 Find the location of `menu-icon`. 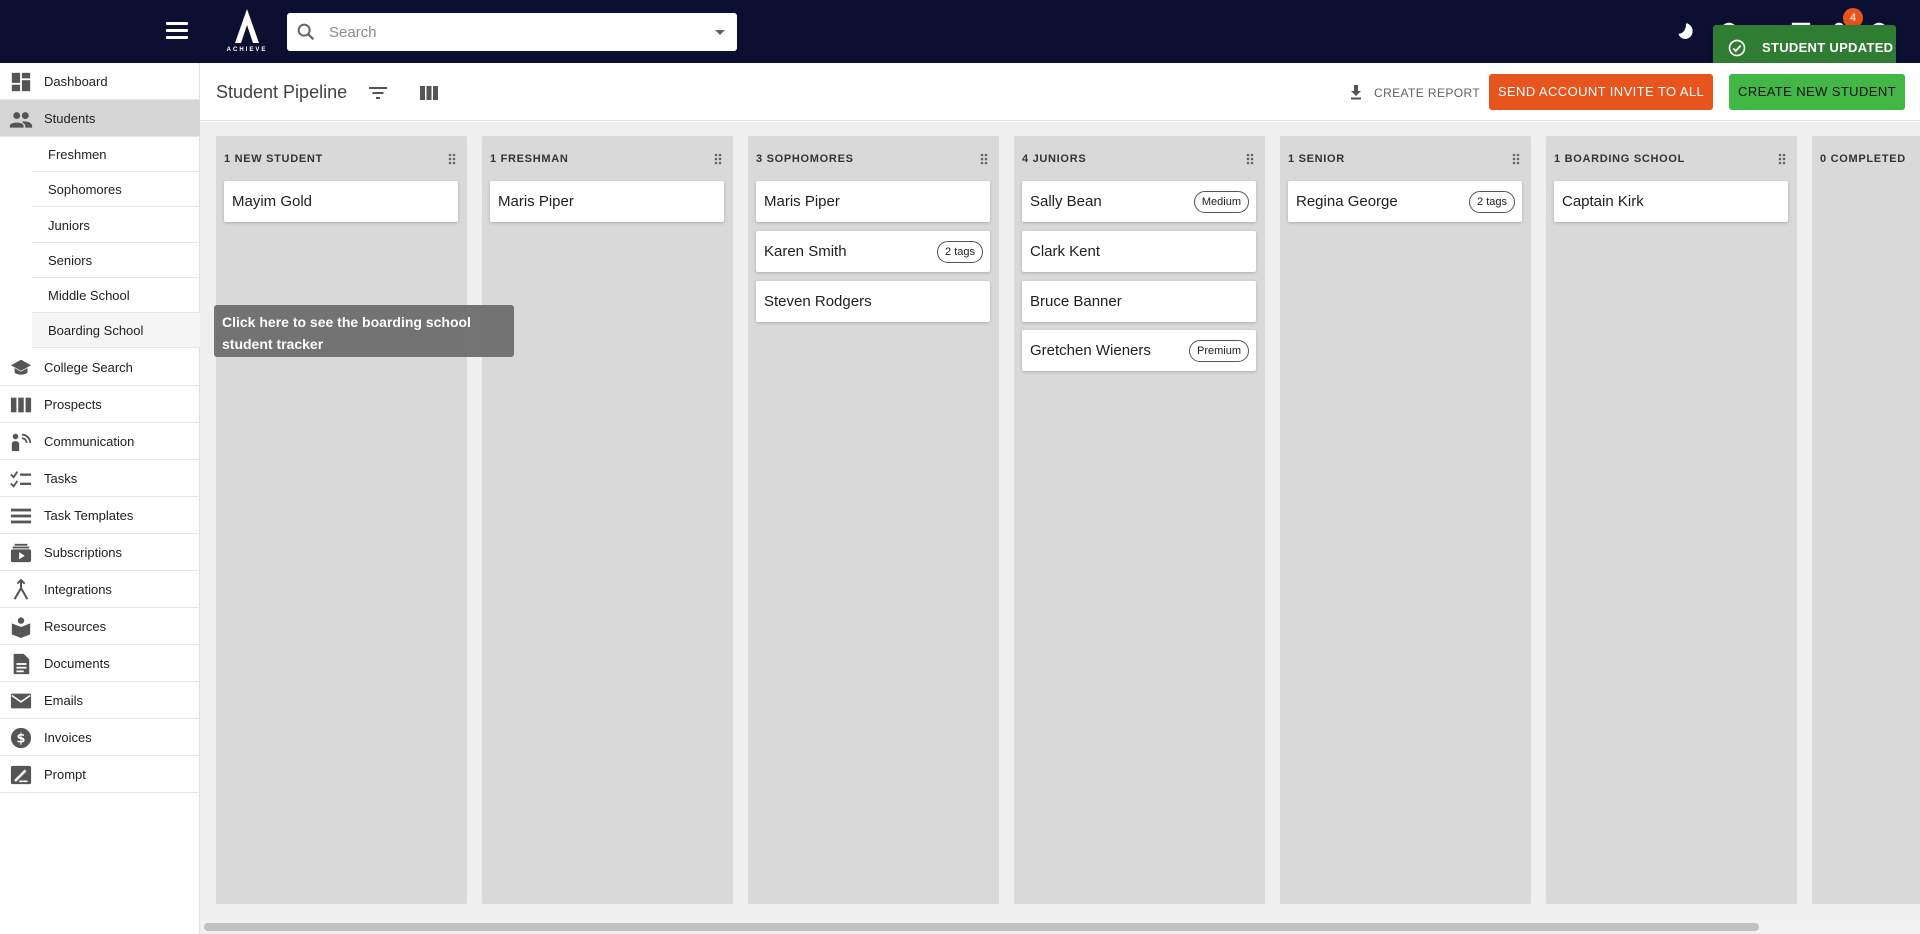

menu-icon is located at coordinates (177, 31).